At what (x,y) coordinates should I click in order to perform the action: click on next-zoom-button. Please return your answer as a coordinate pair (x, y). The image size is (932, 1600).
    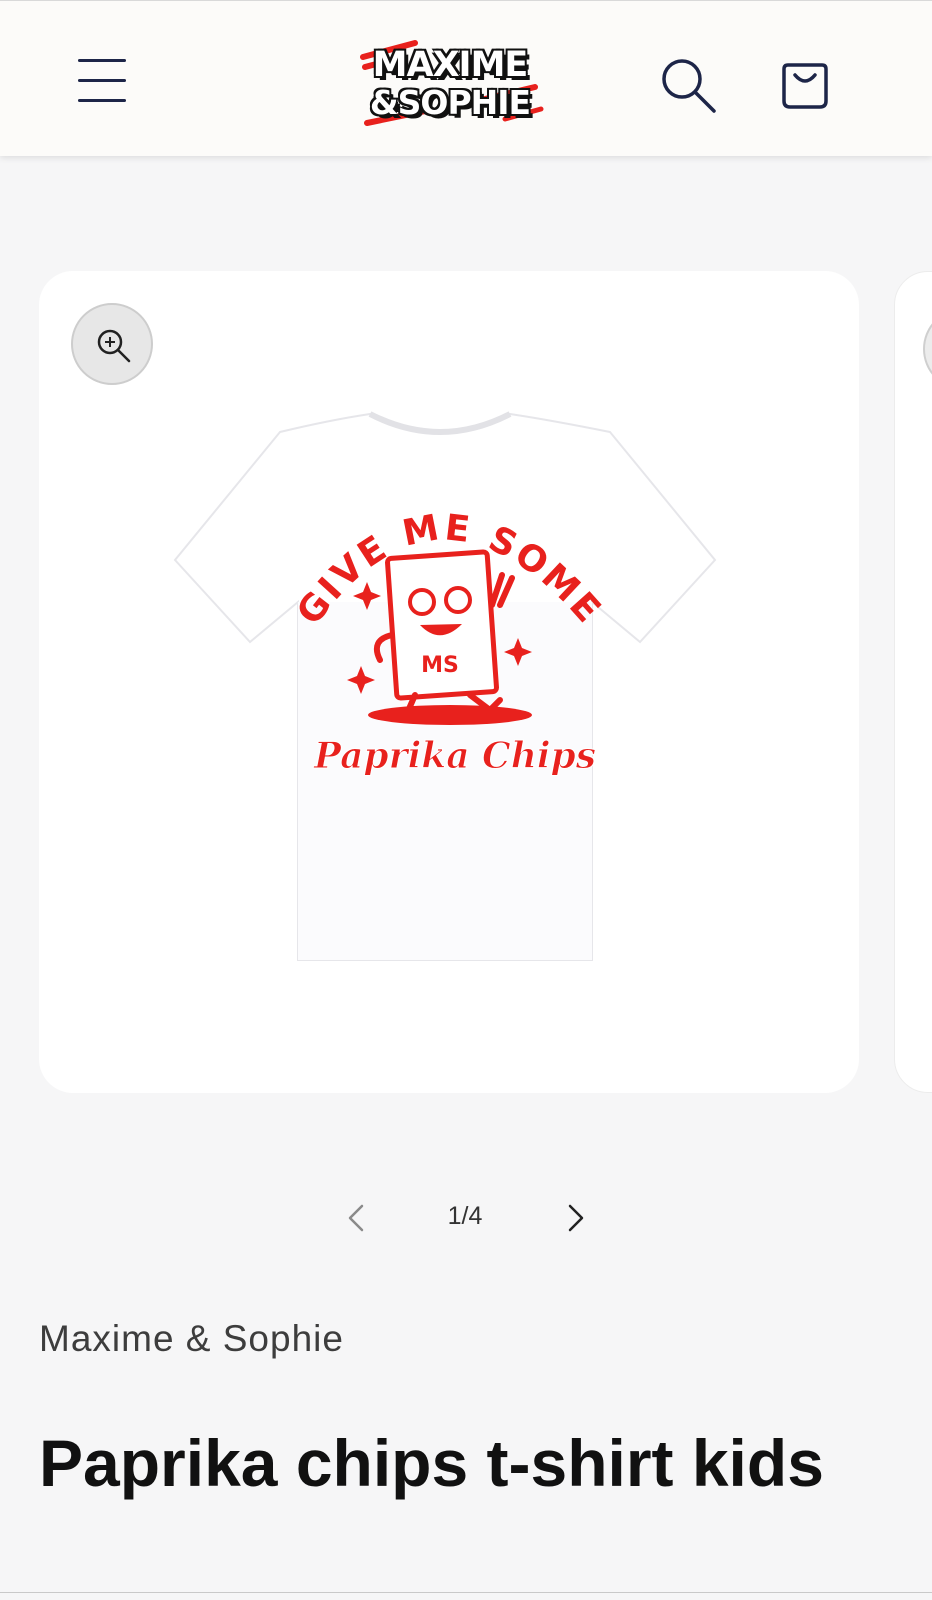
    Looking at the image, I should click on (927, 349).